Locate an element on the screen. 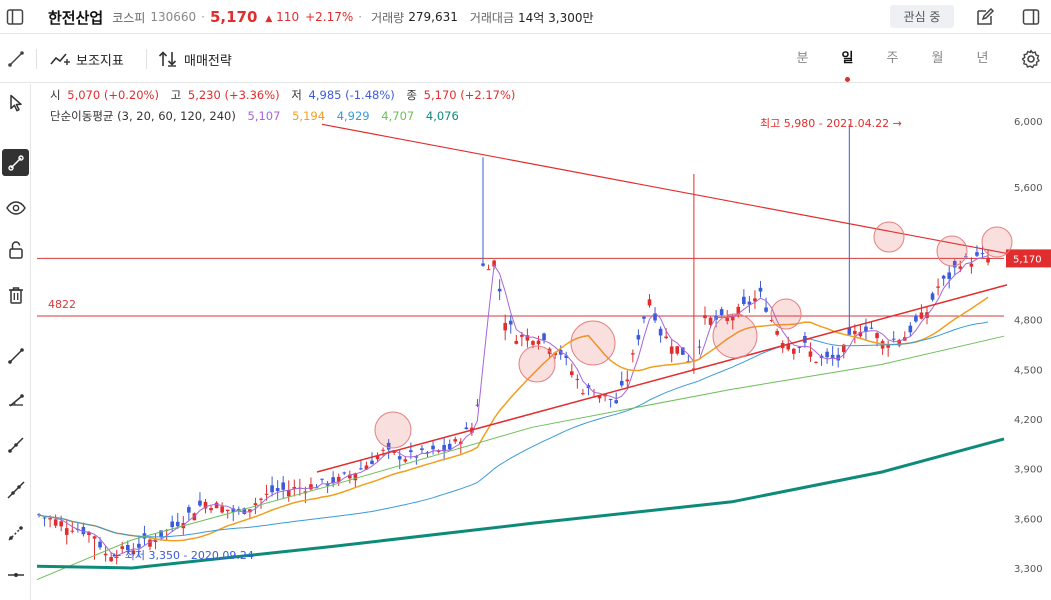  unlock-icon is located at coordinates (15, 249).